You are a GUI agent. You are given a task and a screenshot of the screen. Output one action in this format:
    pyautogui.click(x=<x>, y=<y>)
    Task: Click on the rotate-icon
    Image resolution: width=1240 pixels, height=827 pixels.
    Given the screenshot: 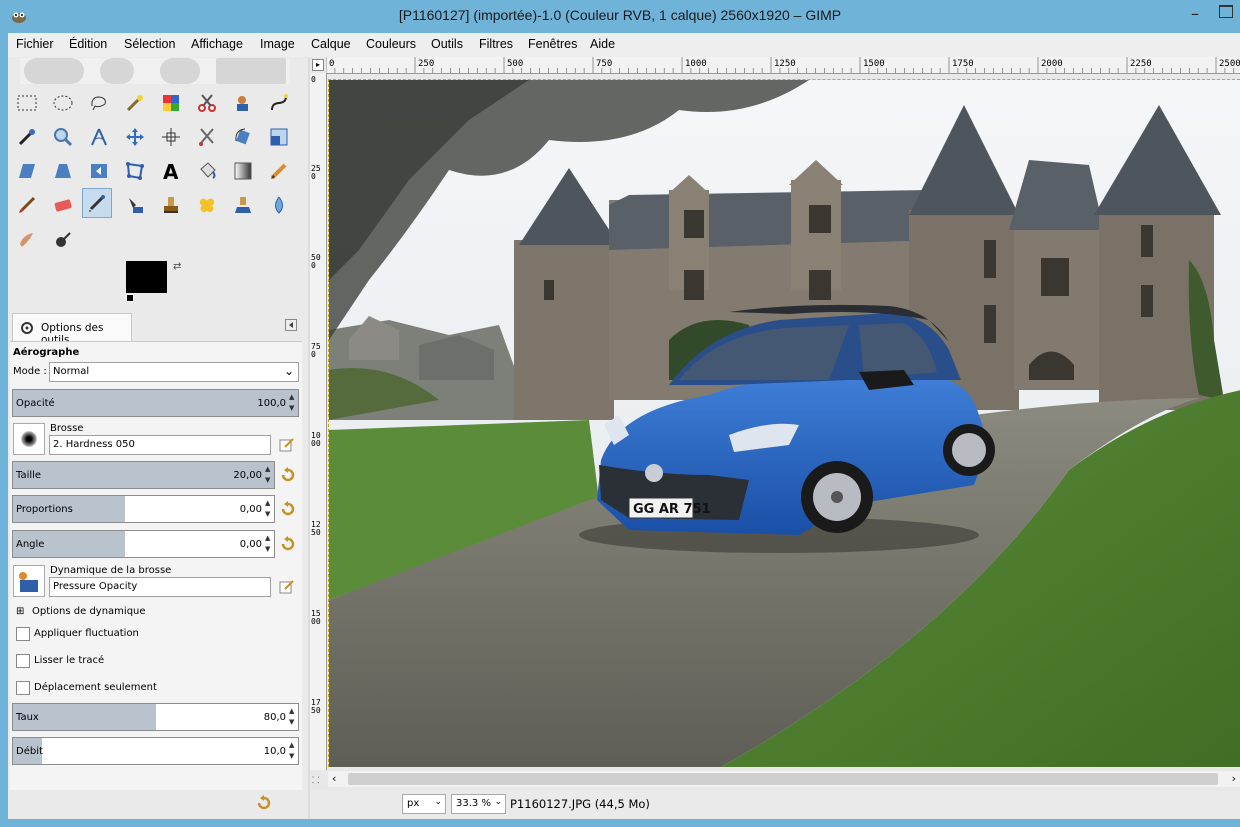 What is the action you would take?
    pyautogui.click(x=243, y=137)
    